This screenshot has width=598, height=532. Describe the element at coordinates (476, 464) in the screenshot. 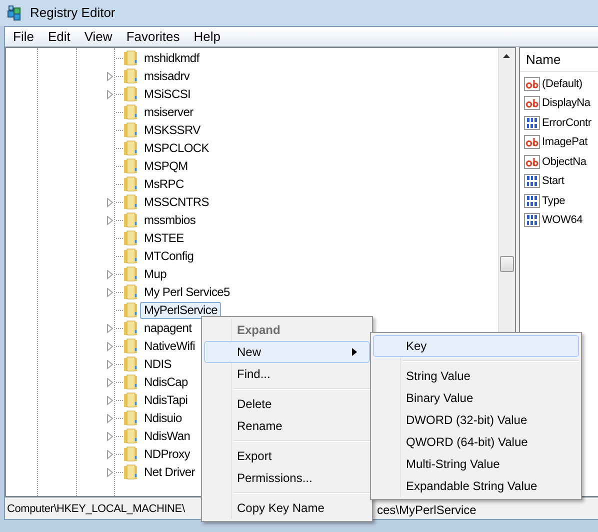

I see `menu-item: Multi-String Value` at that location.